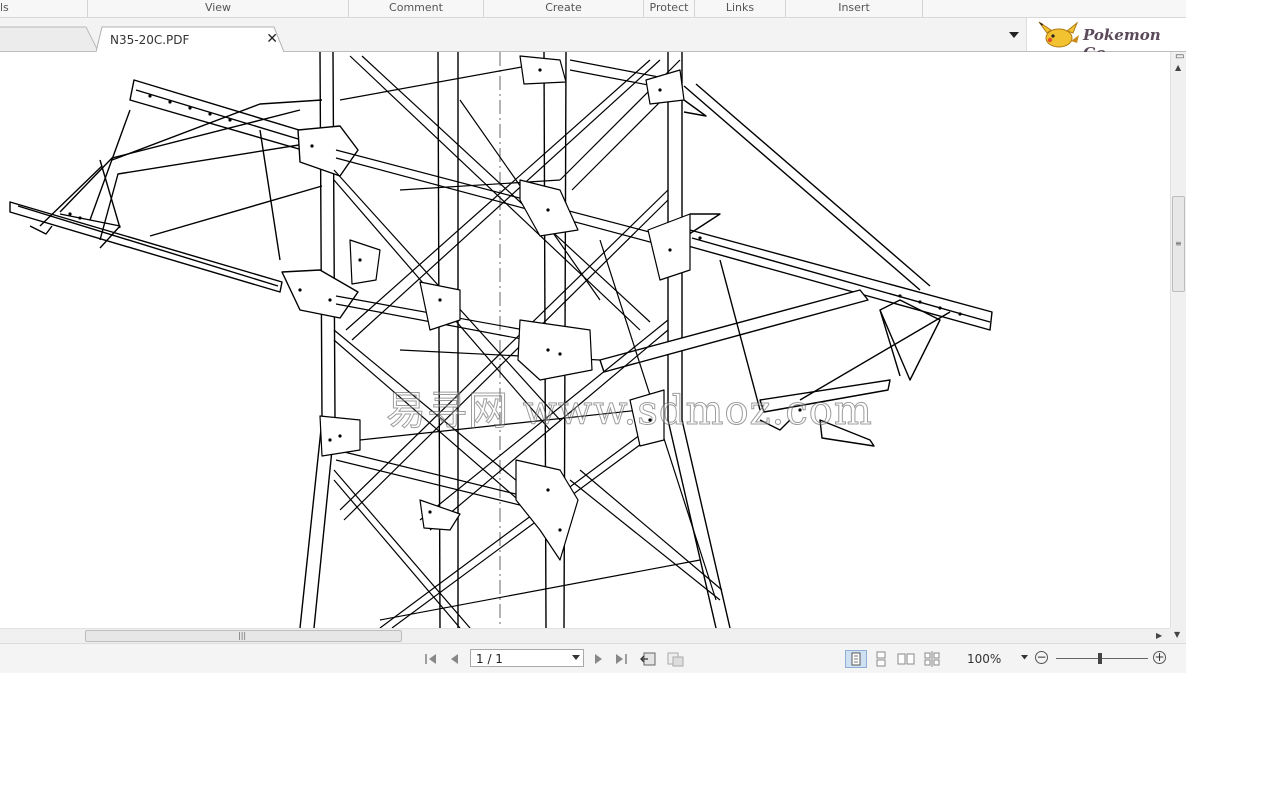 The width and height of the screenshot is (1280, 800). I want to click on first-page-icon, so click(431, 659).